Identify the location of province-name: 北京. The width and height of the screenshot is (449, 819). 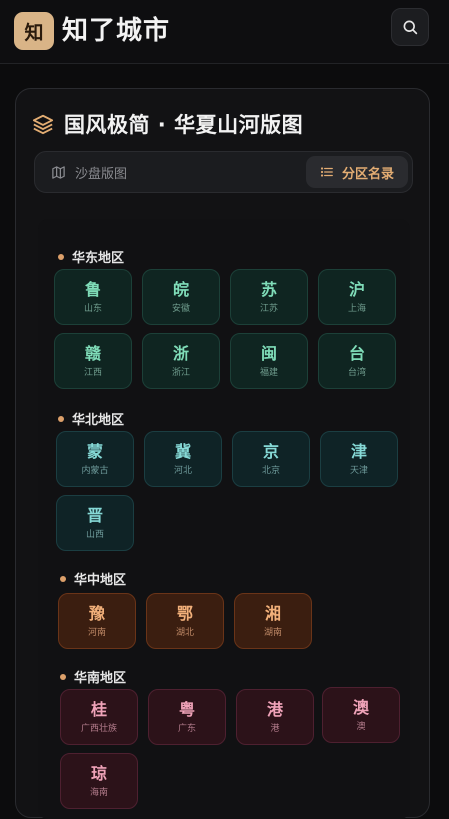
(270, 470).